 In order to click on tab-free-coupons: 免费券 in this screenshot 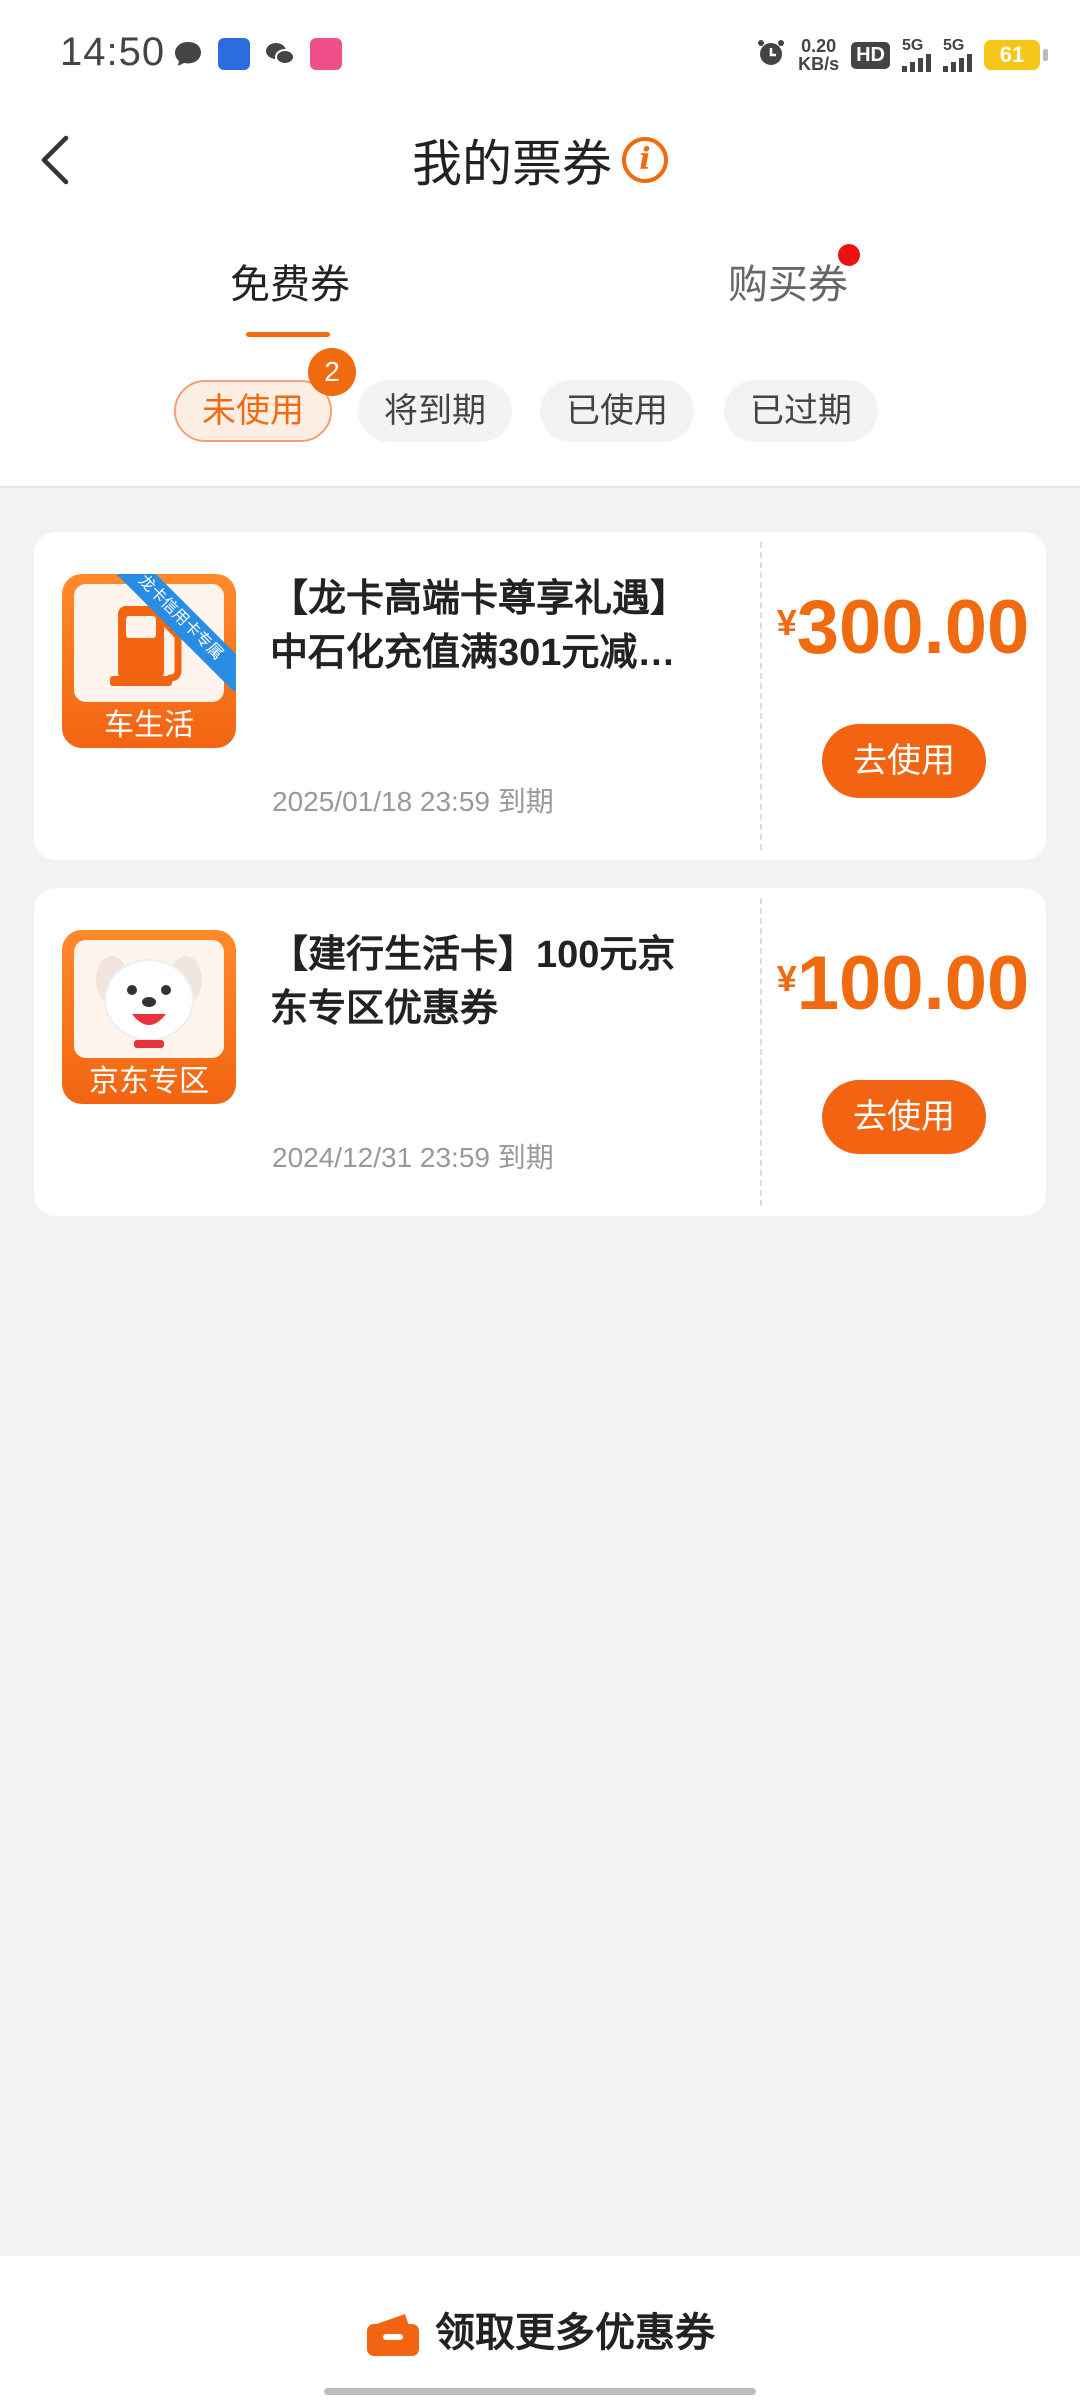, I will do `click(290, 281)`.